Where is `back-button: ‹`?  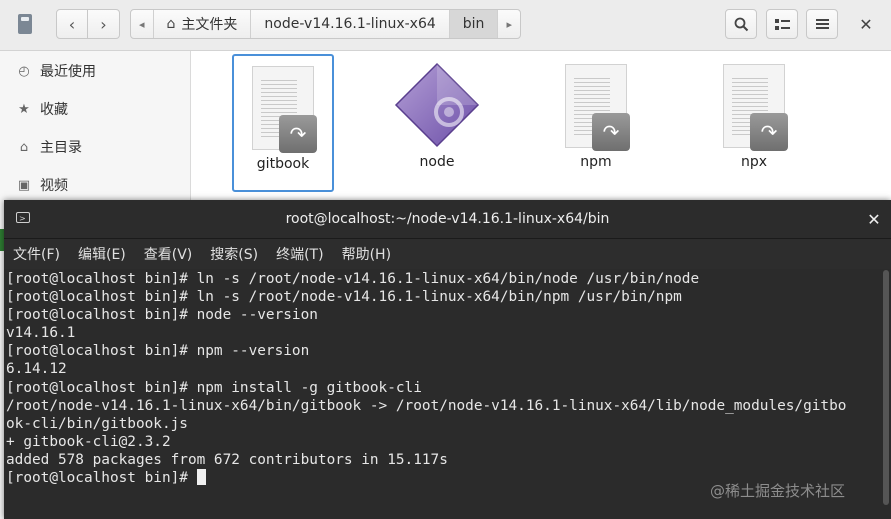
back-button: ‹ is located at coordinates (72, 24).